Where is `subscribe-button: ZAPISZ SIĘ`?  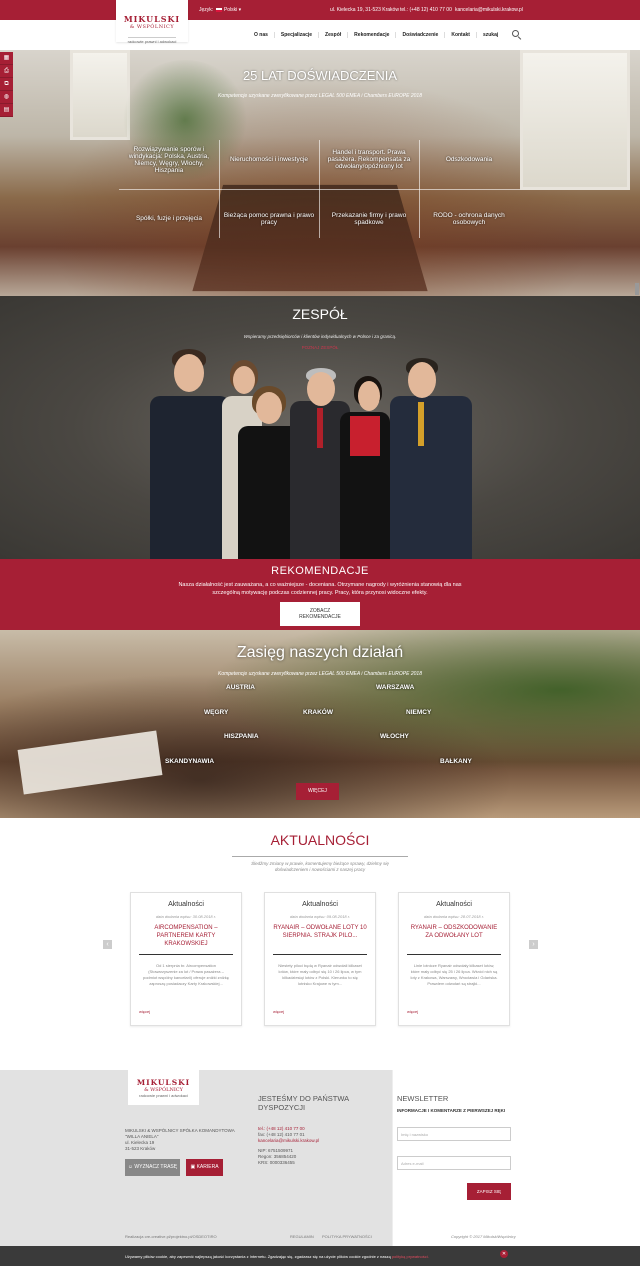
subscribe-button: ZAPISZ SIĘ is located at coordinates (489, 1191).